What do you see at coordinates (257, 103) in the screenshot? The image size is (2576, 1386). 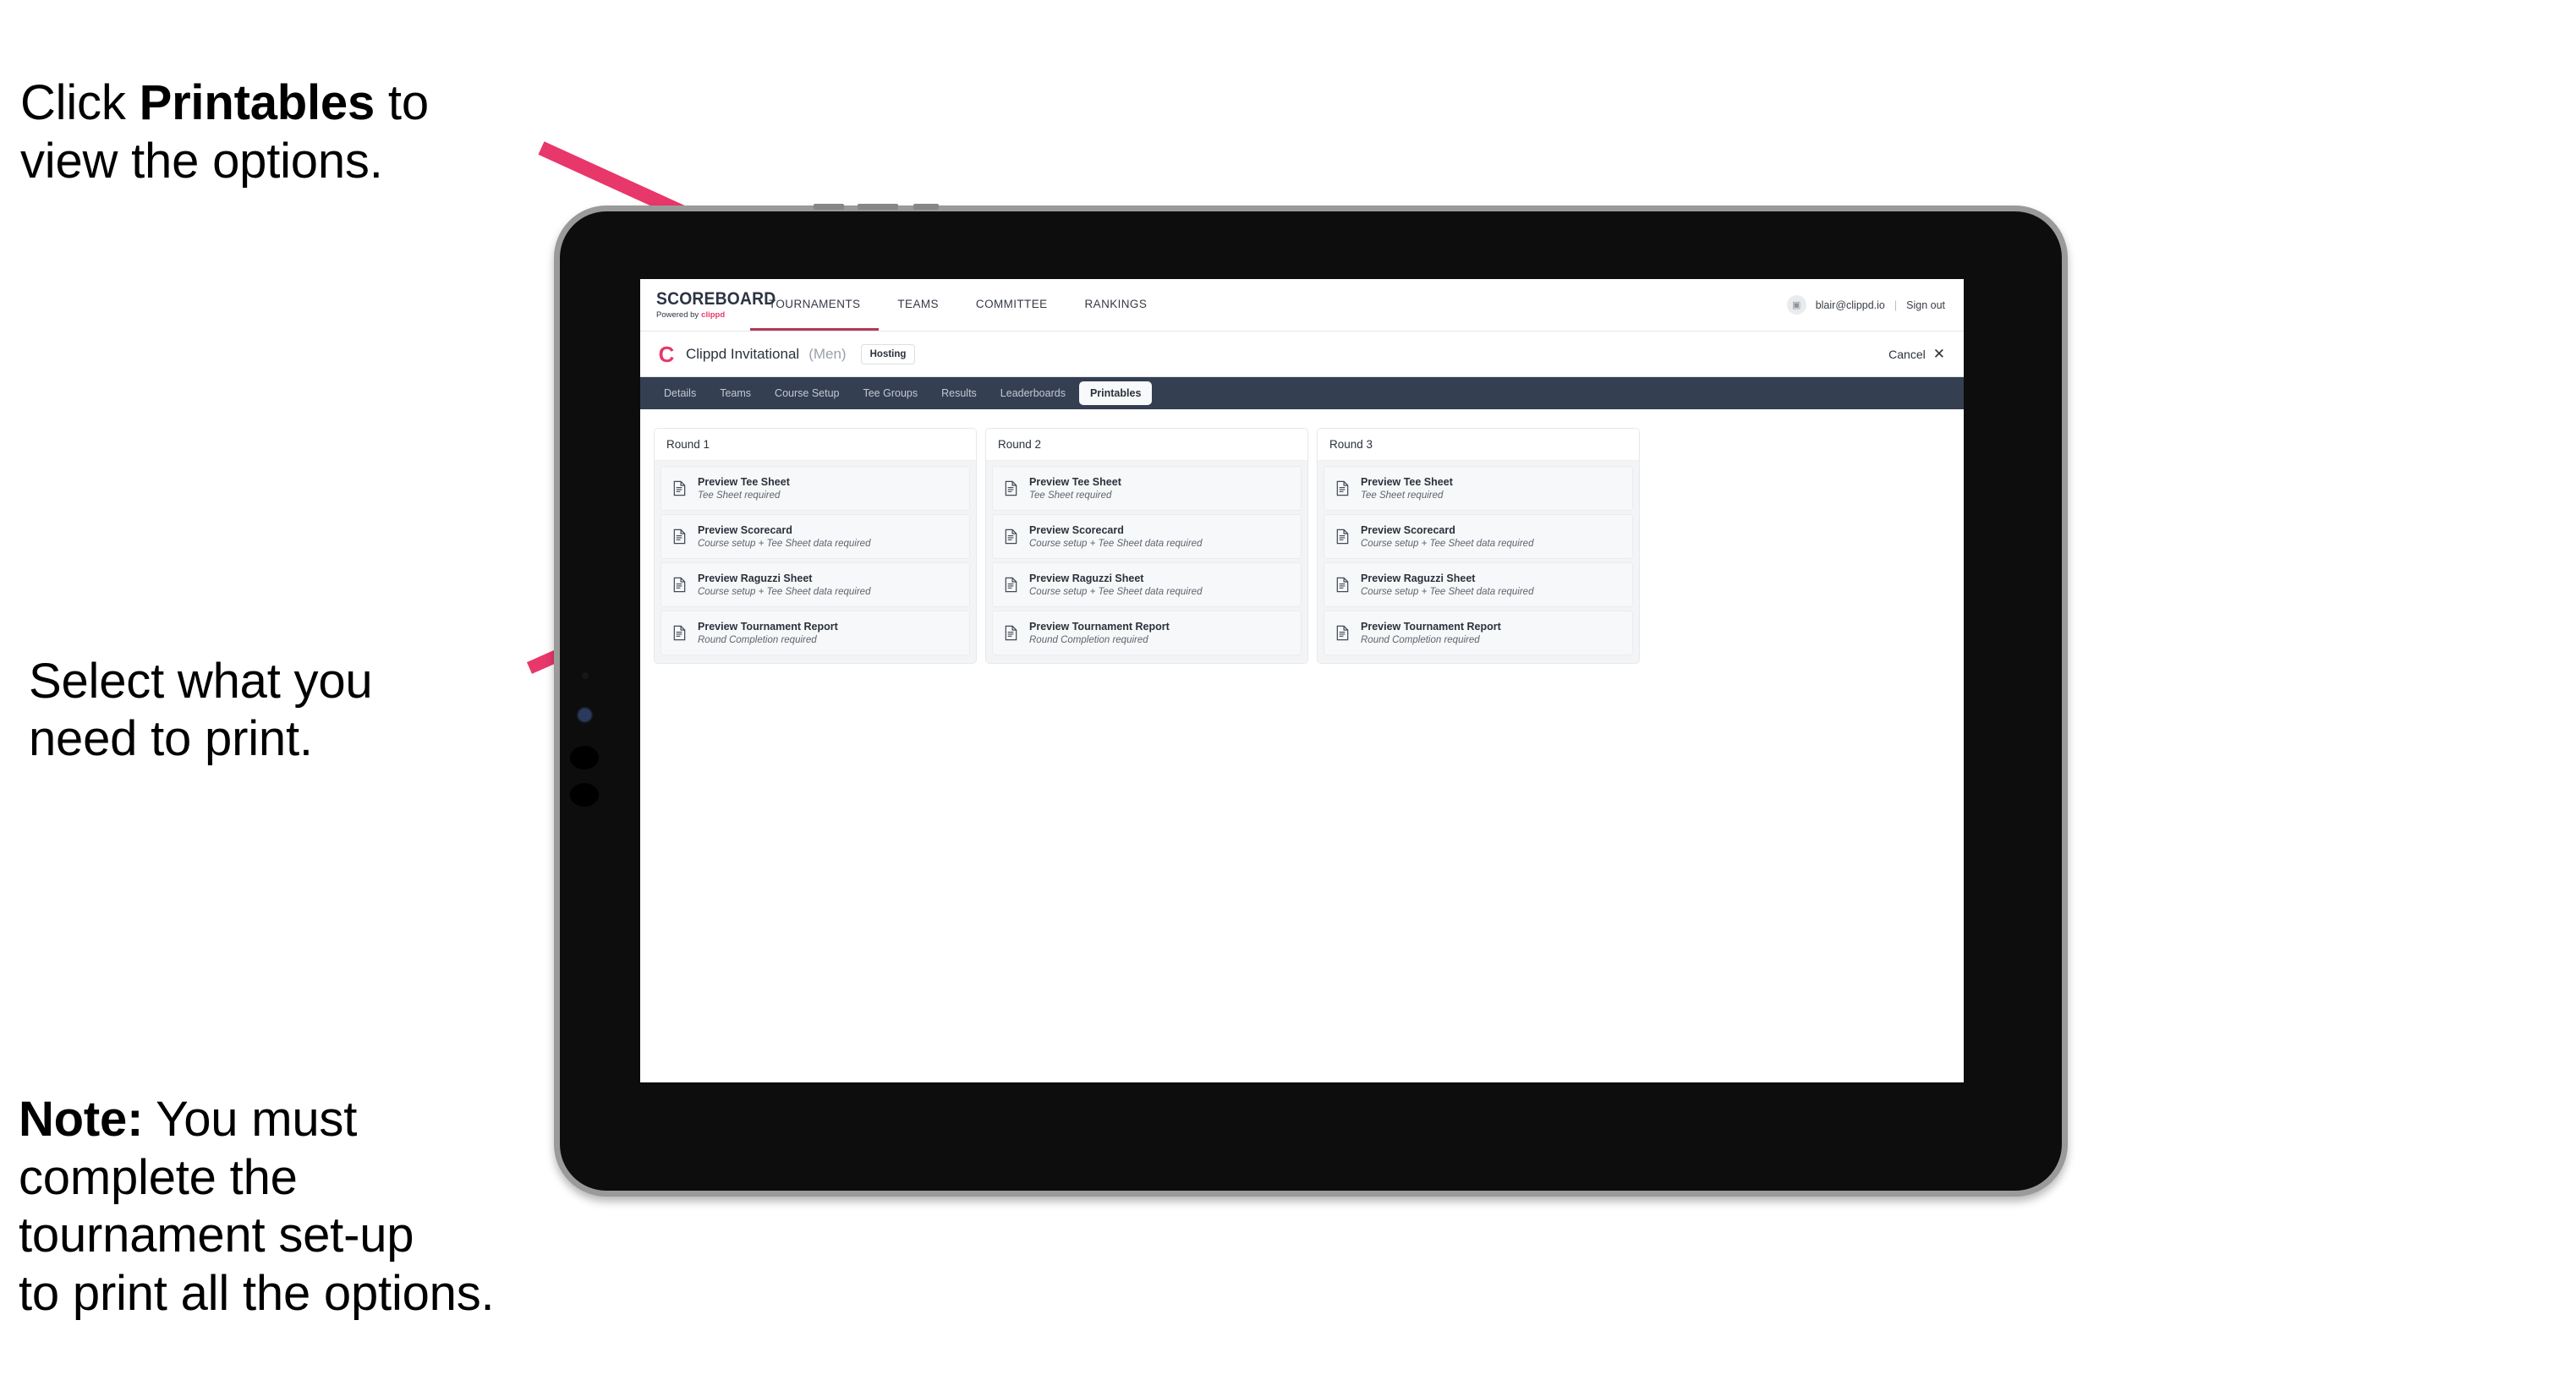 I see `annotation-top-bold: Printables` at bounding box center [257, 103].